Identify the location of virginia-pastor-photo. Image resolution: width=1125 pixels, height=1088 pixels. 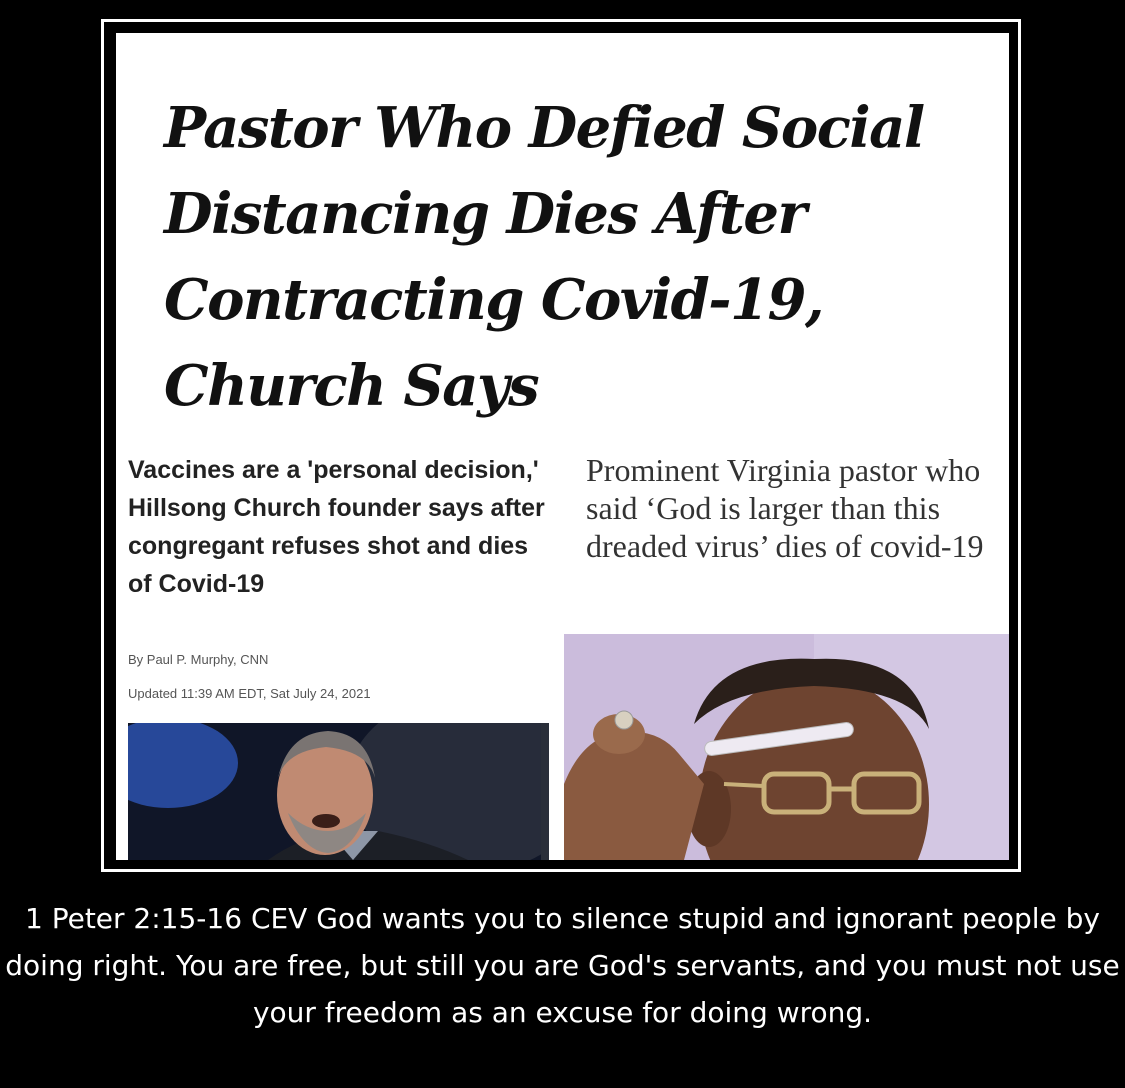
(786, 747).